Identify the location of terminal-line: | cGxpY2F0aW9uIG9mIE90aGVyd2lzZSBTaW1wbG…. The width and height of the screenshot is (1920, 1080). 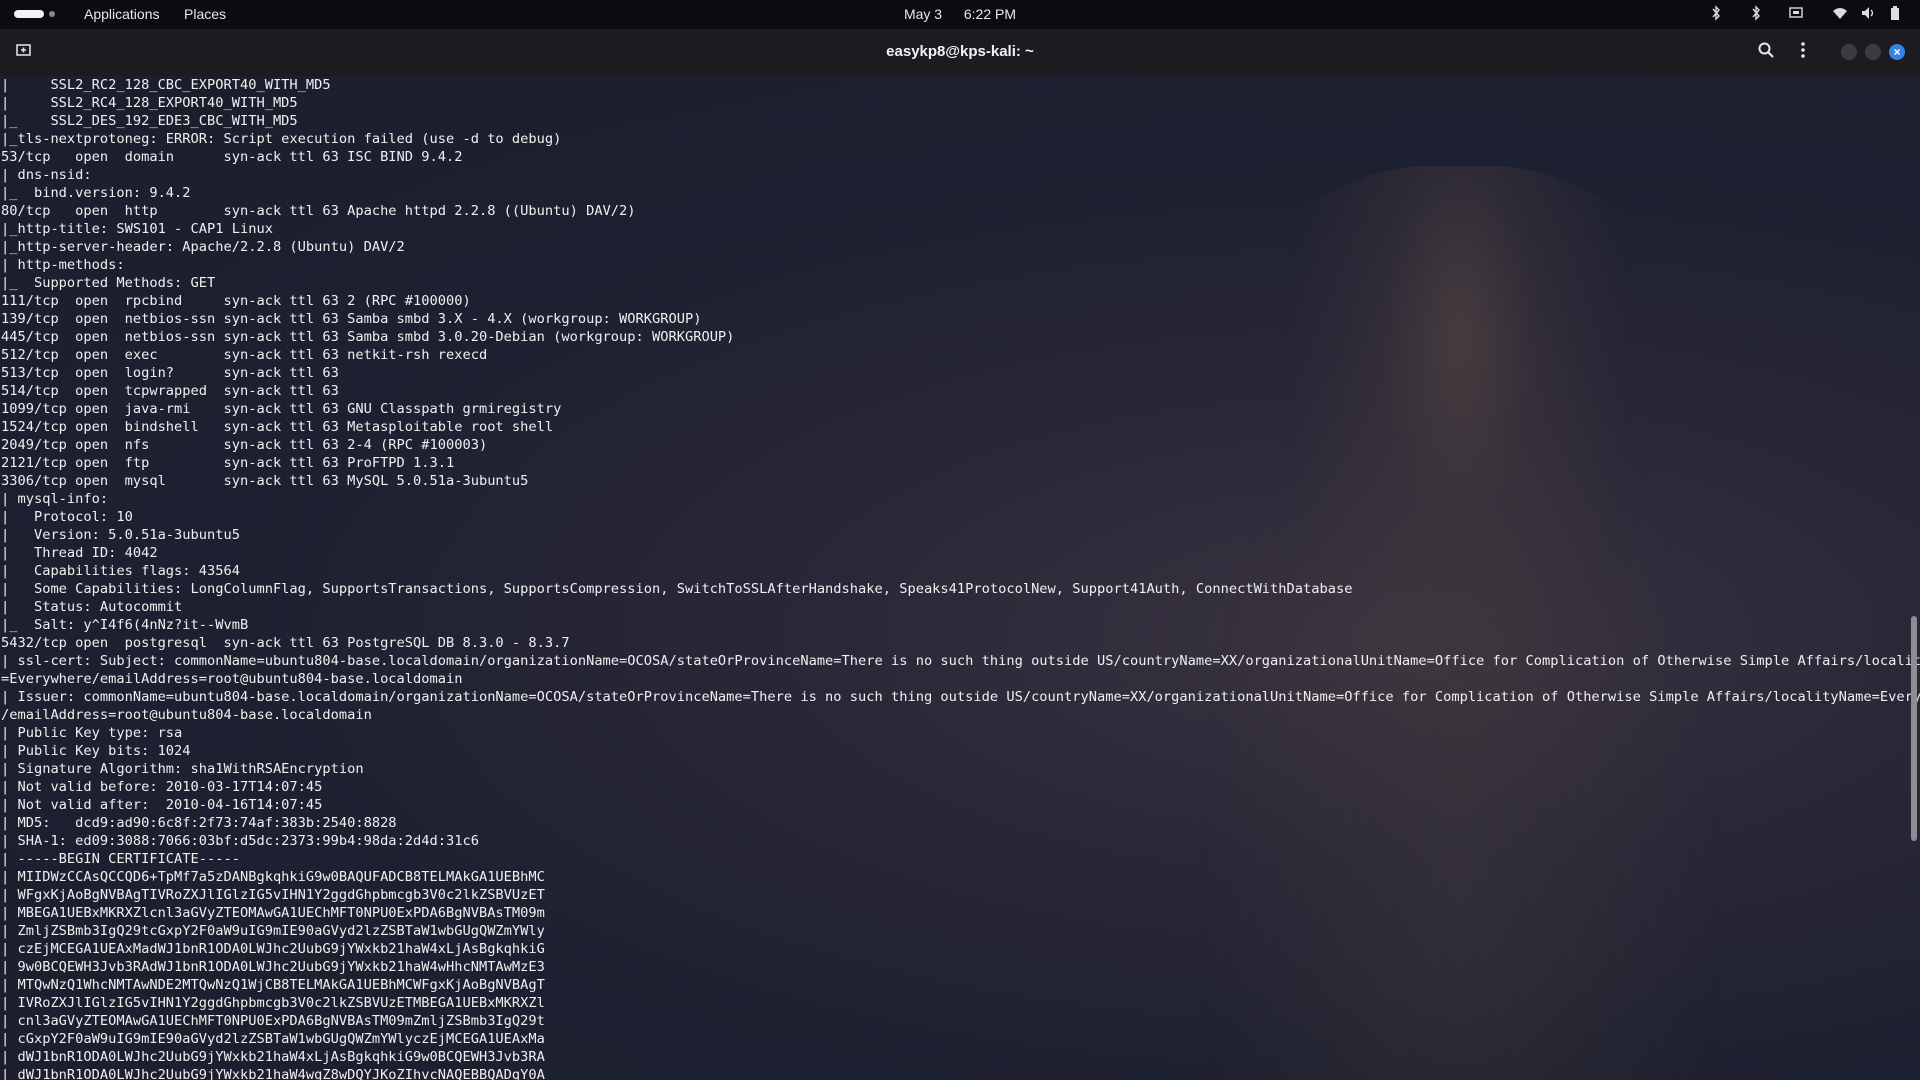
(273, 1039).